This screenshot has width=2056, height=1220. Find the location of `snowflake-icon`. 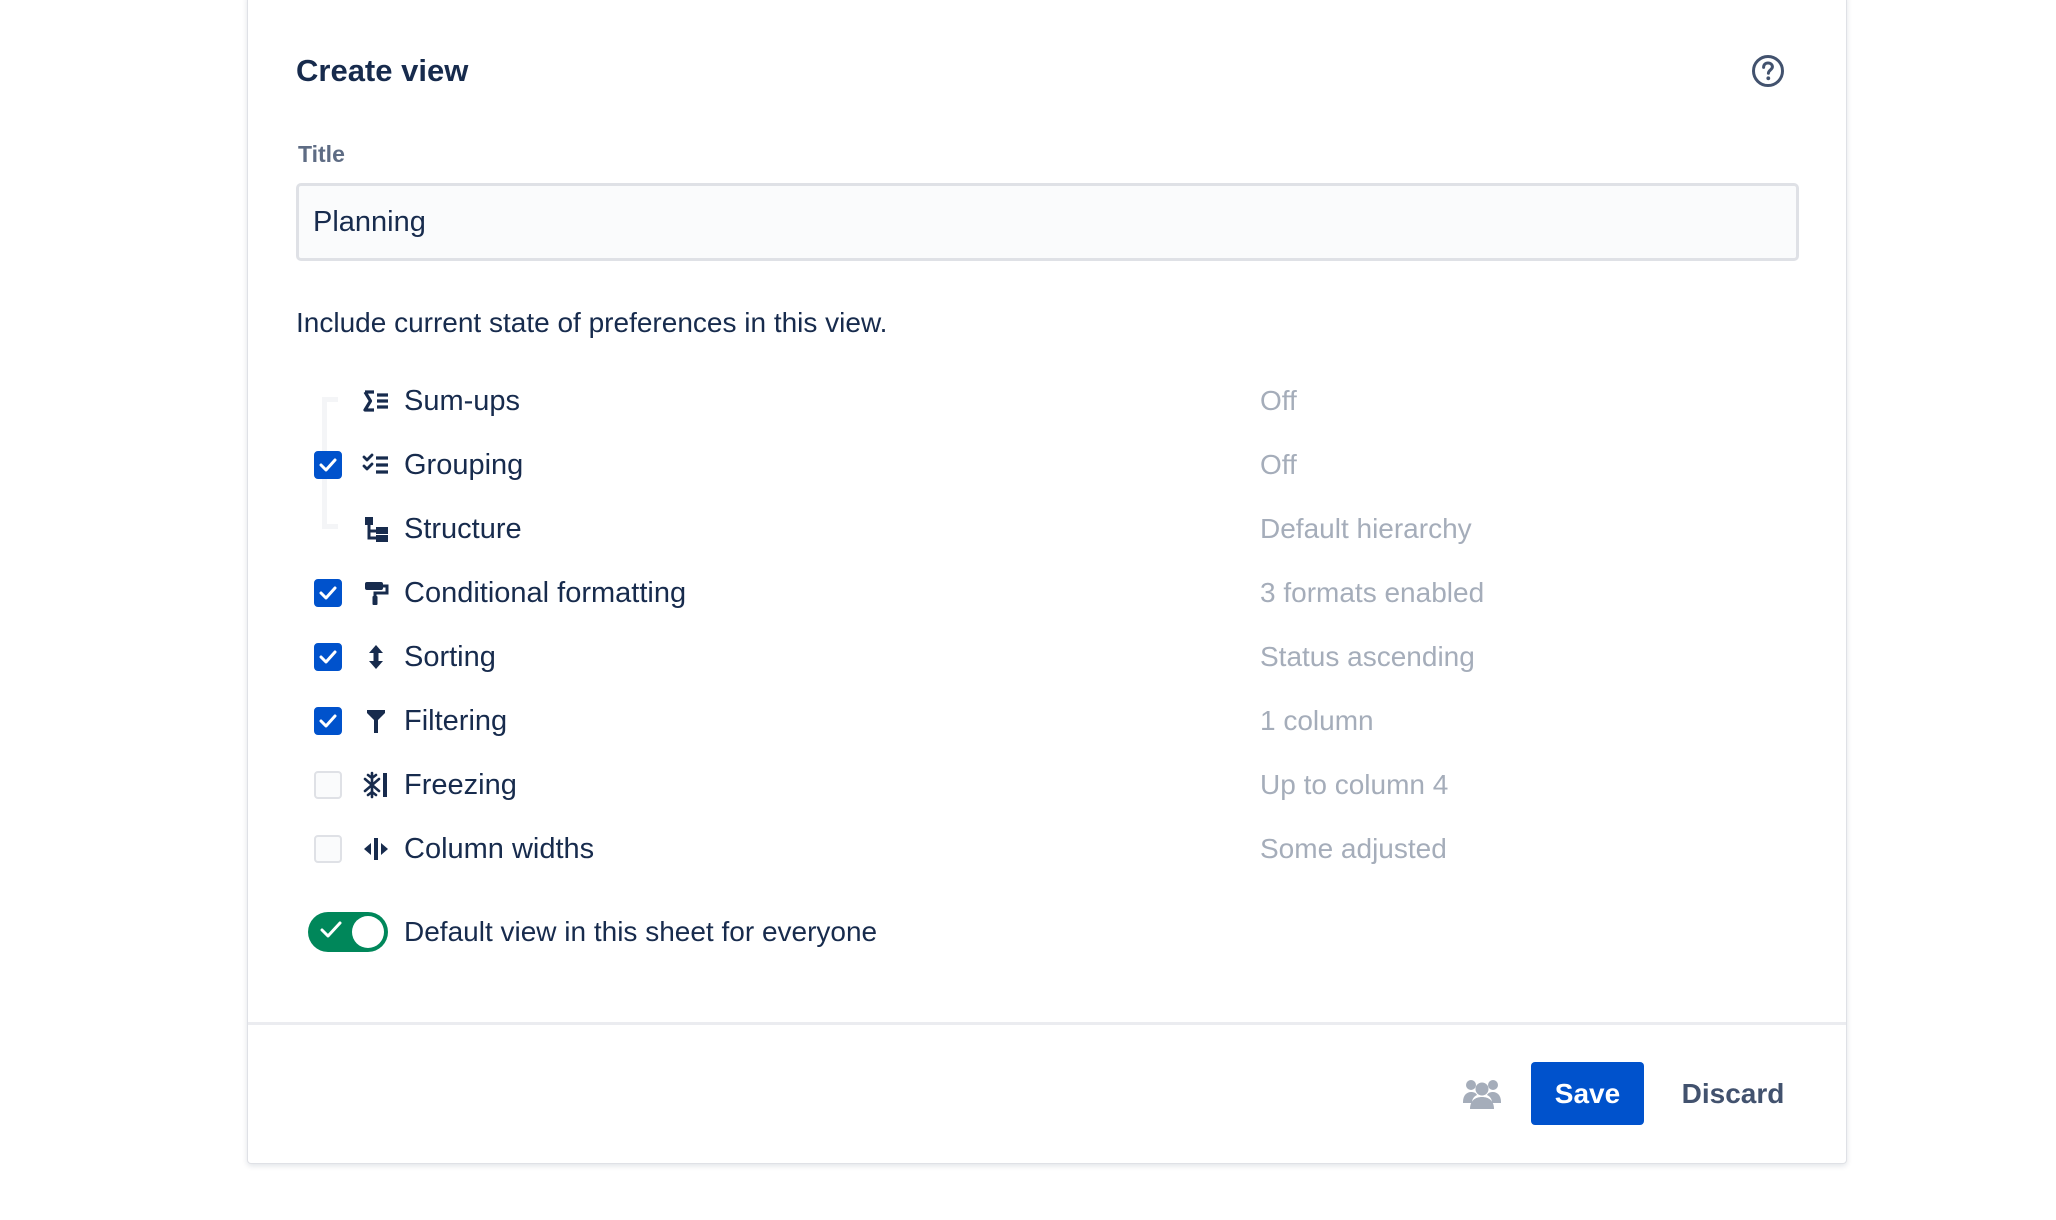

snowflake-icon is located at coordinates (376, 785).